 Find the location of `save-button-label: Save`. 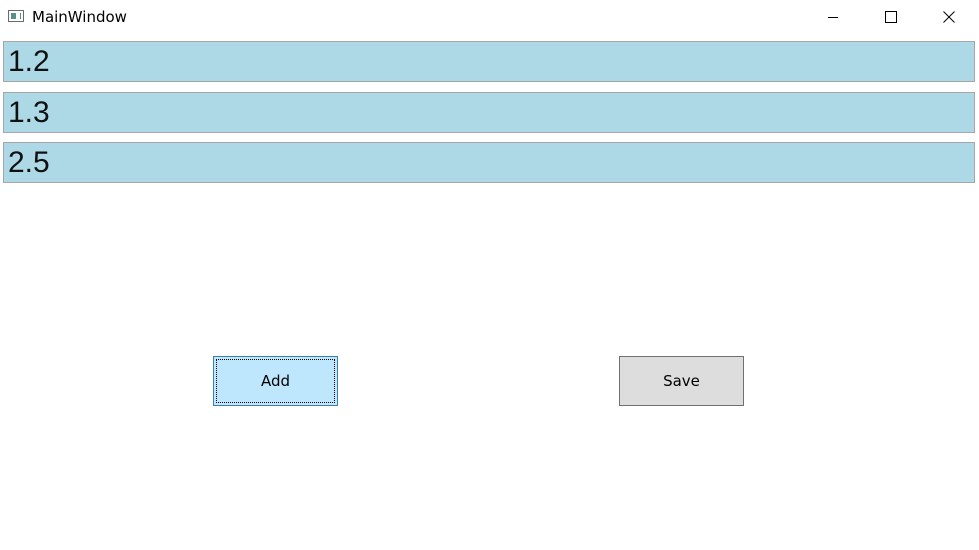

save-button-label: Save is located at coordinates (681, 381).